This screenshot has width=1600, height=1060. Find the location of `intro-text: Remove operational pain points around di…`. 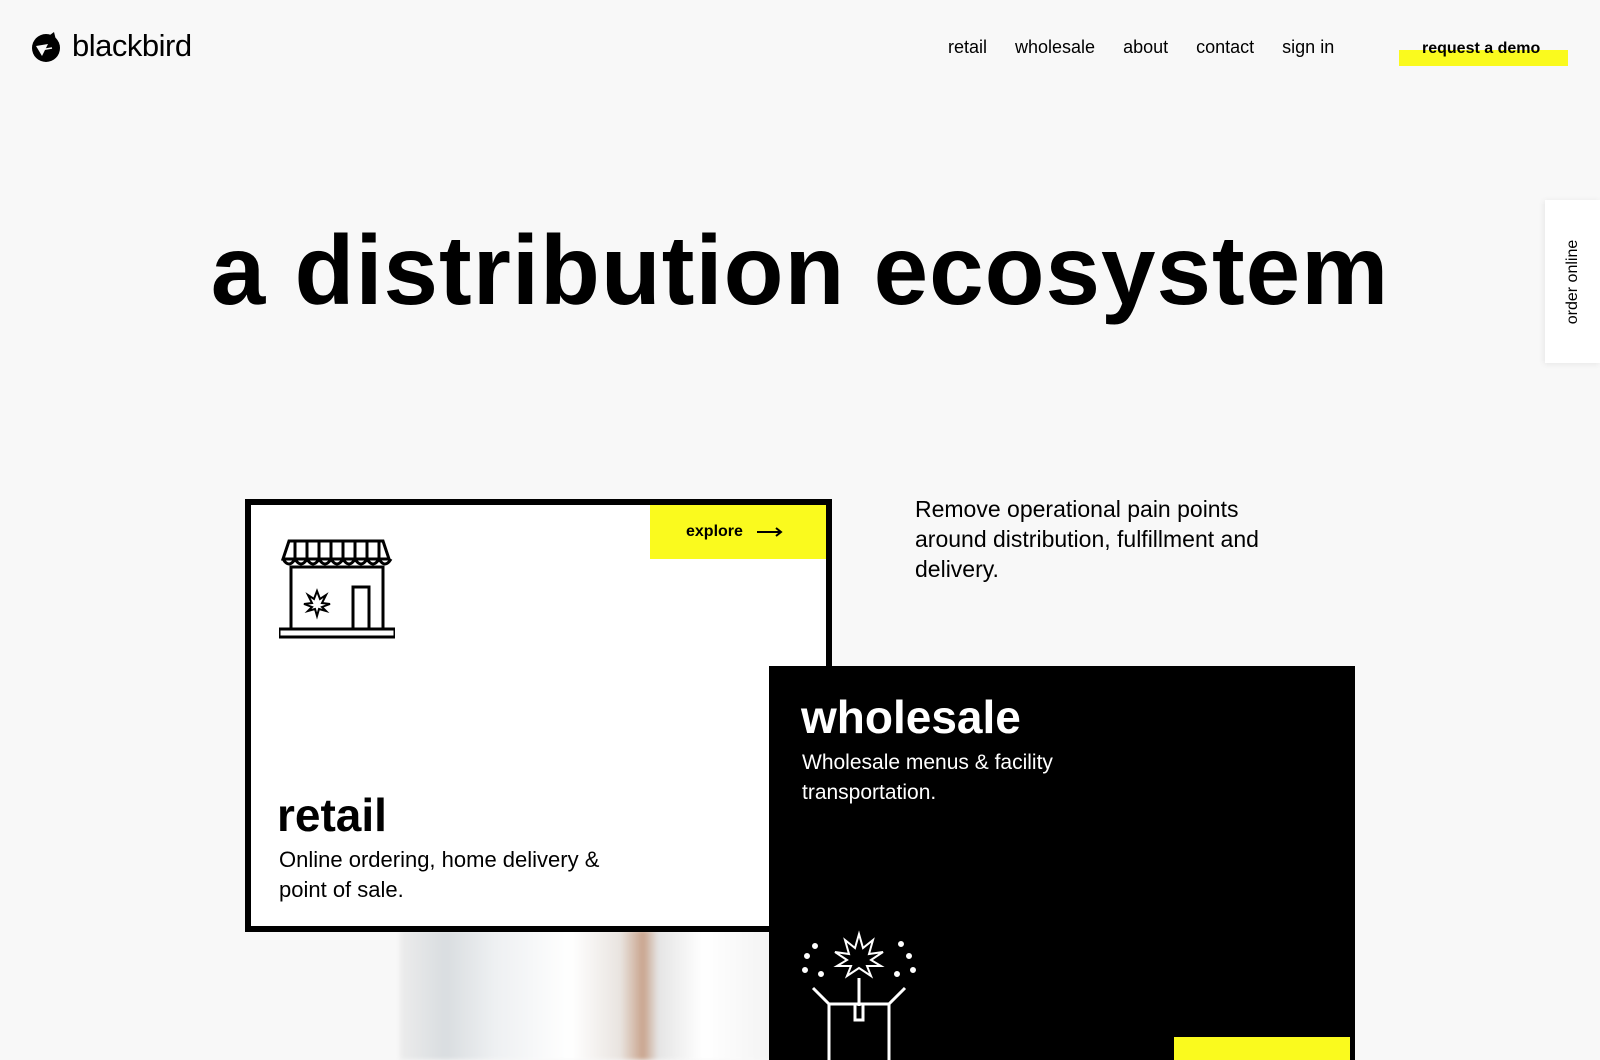

intro-text: Remove operational pain points around di… is located at coordinates (1087, 539).